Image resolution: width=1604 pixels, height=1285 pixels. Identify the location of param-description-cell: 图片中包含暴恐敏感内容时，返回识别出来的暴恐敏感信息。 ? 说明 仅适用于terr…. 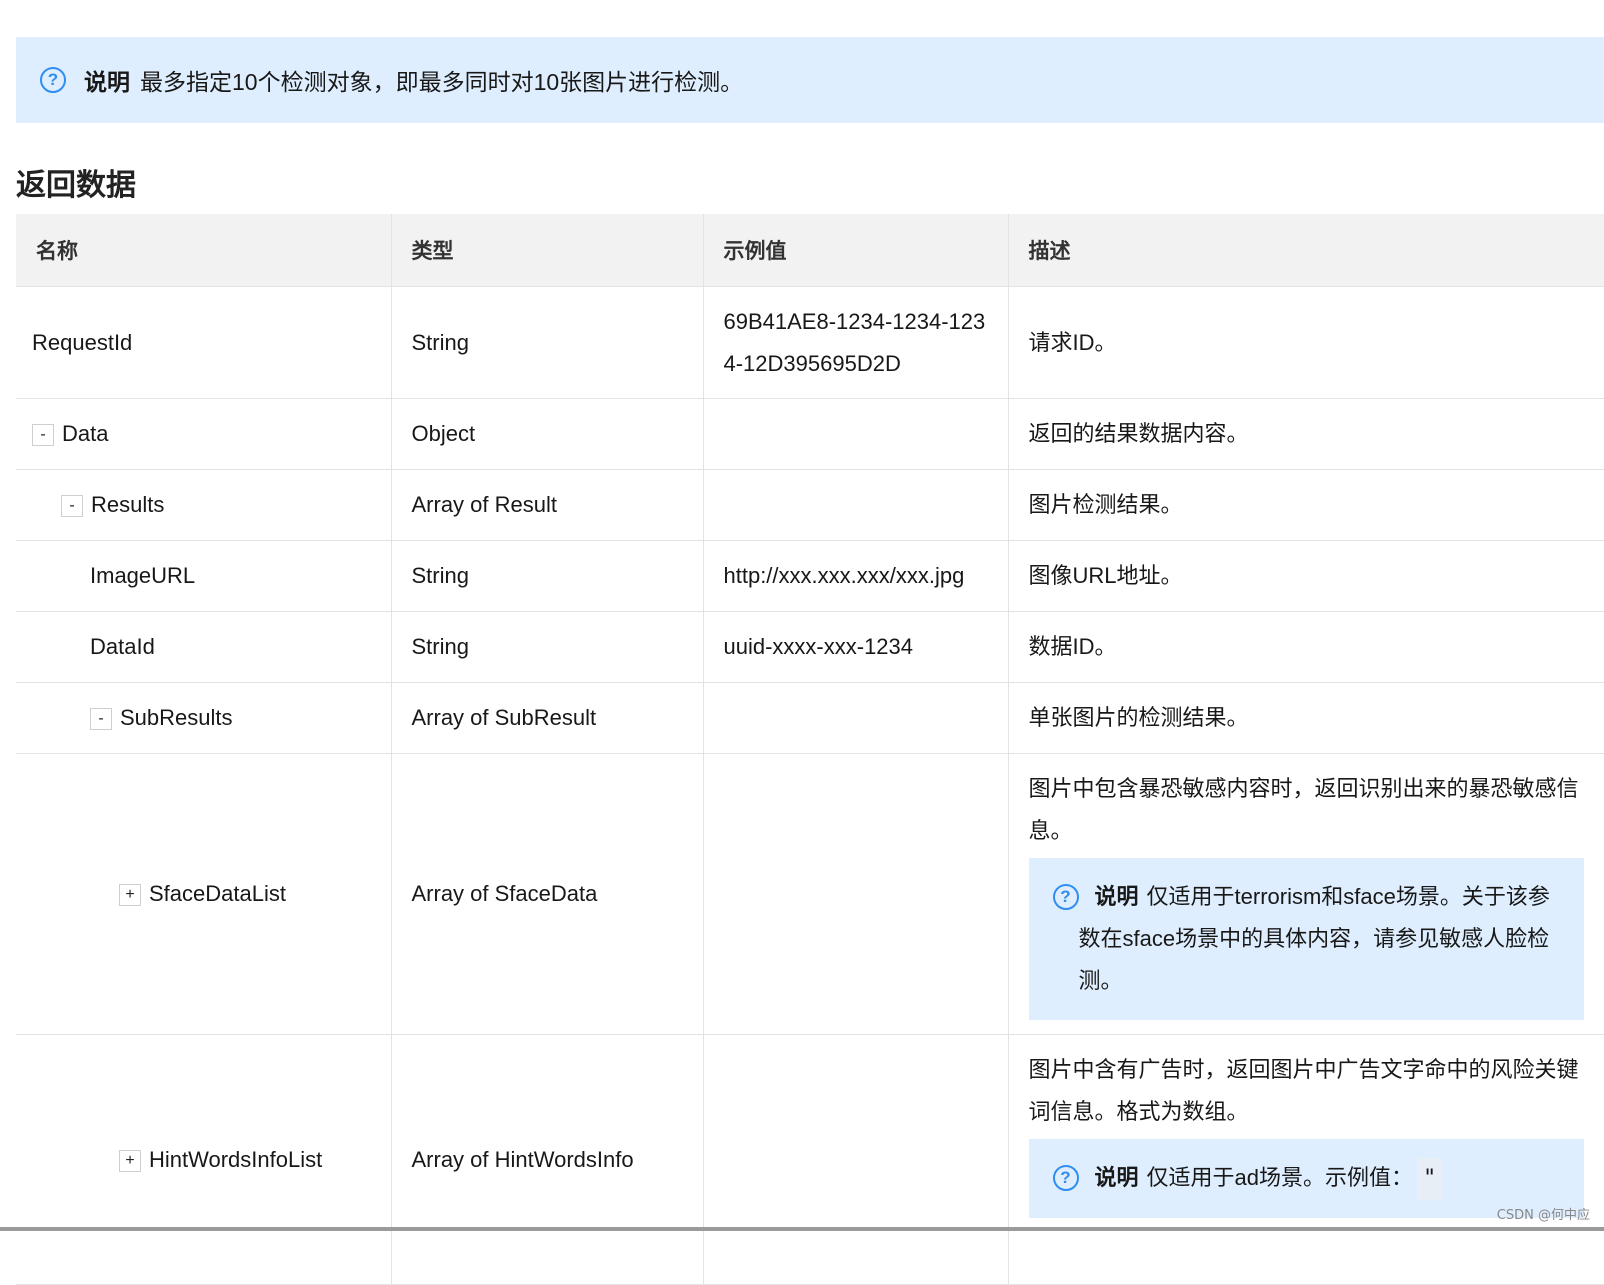
(1306, 894).